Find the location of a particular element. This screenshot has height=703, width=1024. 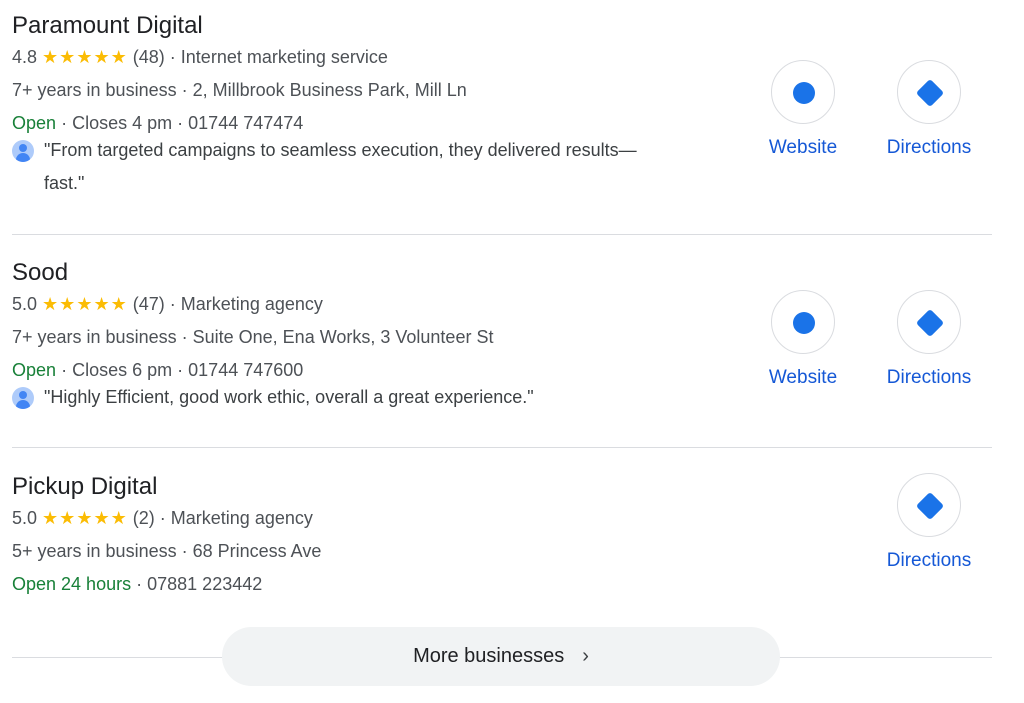

review-count: (47) is located at coordinates (149, 304).